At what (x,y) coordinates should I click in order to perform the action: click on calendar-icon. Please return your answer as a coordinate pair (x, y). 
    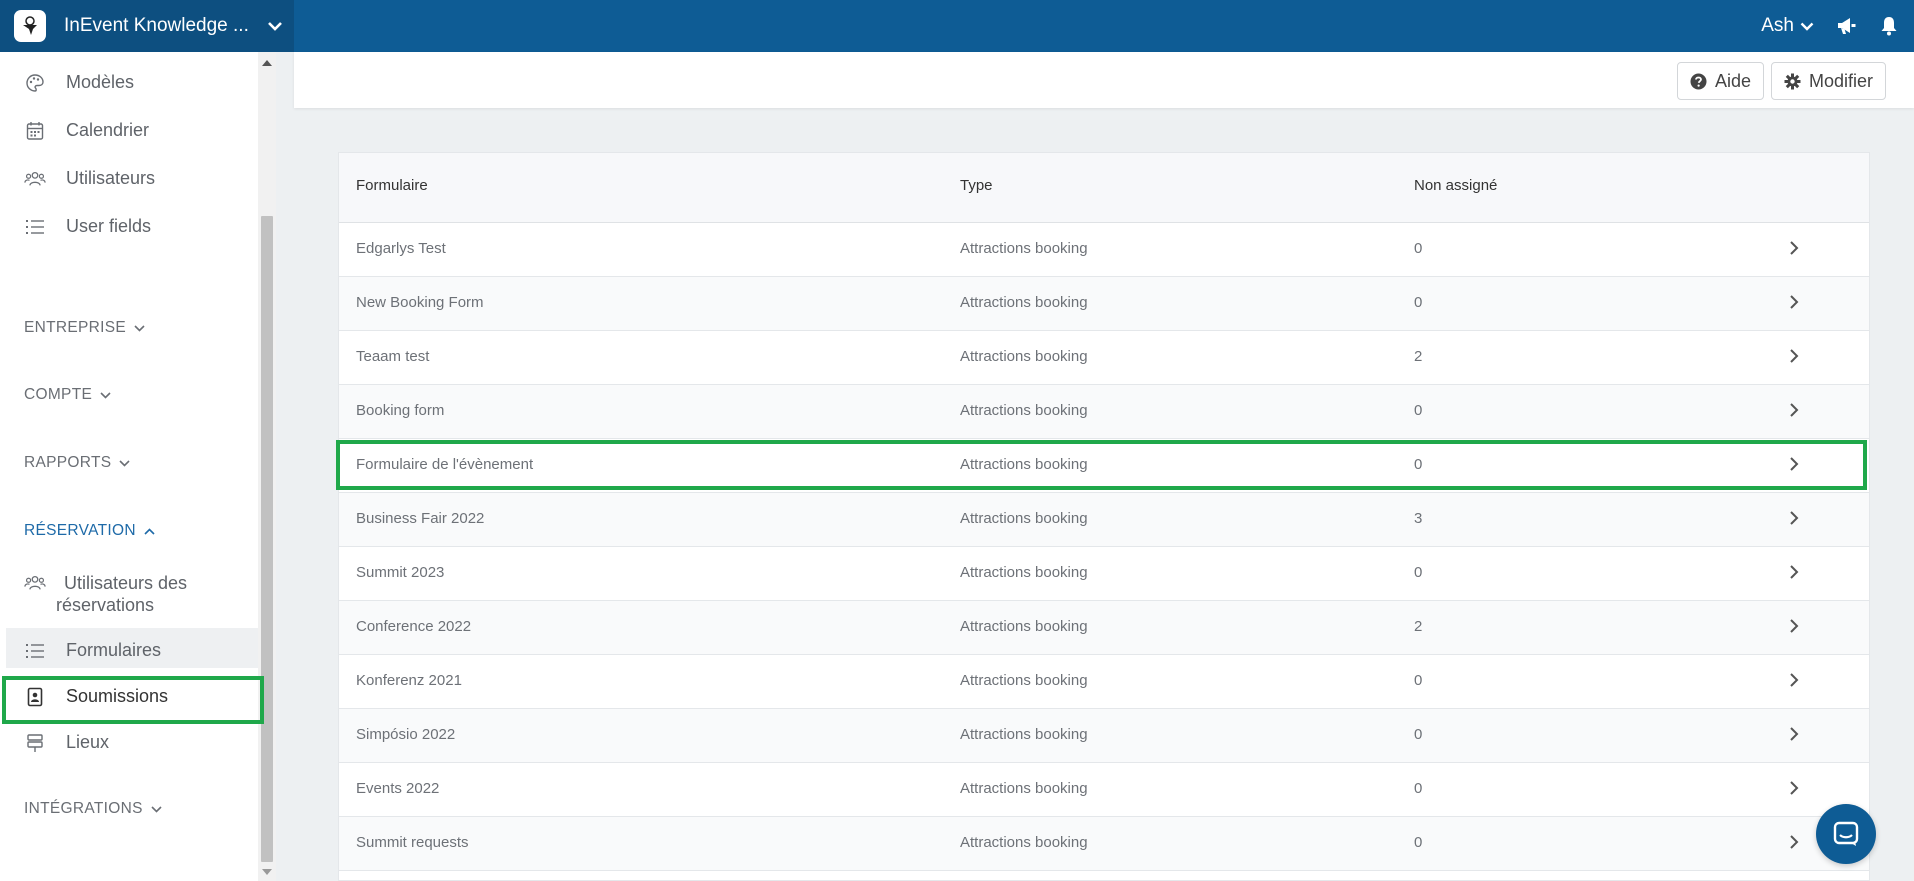
    Looking at the image, I should click on (35, 131).